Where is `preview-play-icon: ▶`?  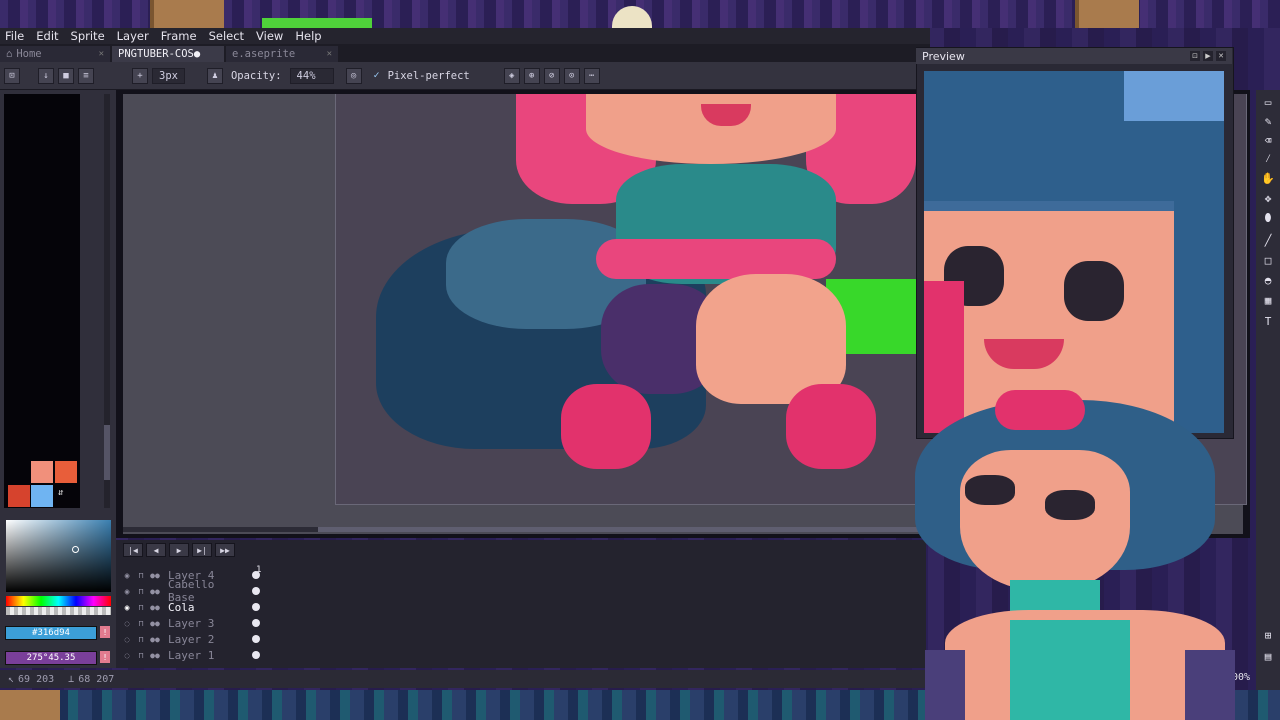 preview-play-icon: ▶ is located at coordinates (1208, 56).